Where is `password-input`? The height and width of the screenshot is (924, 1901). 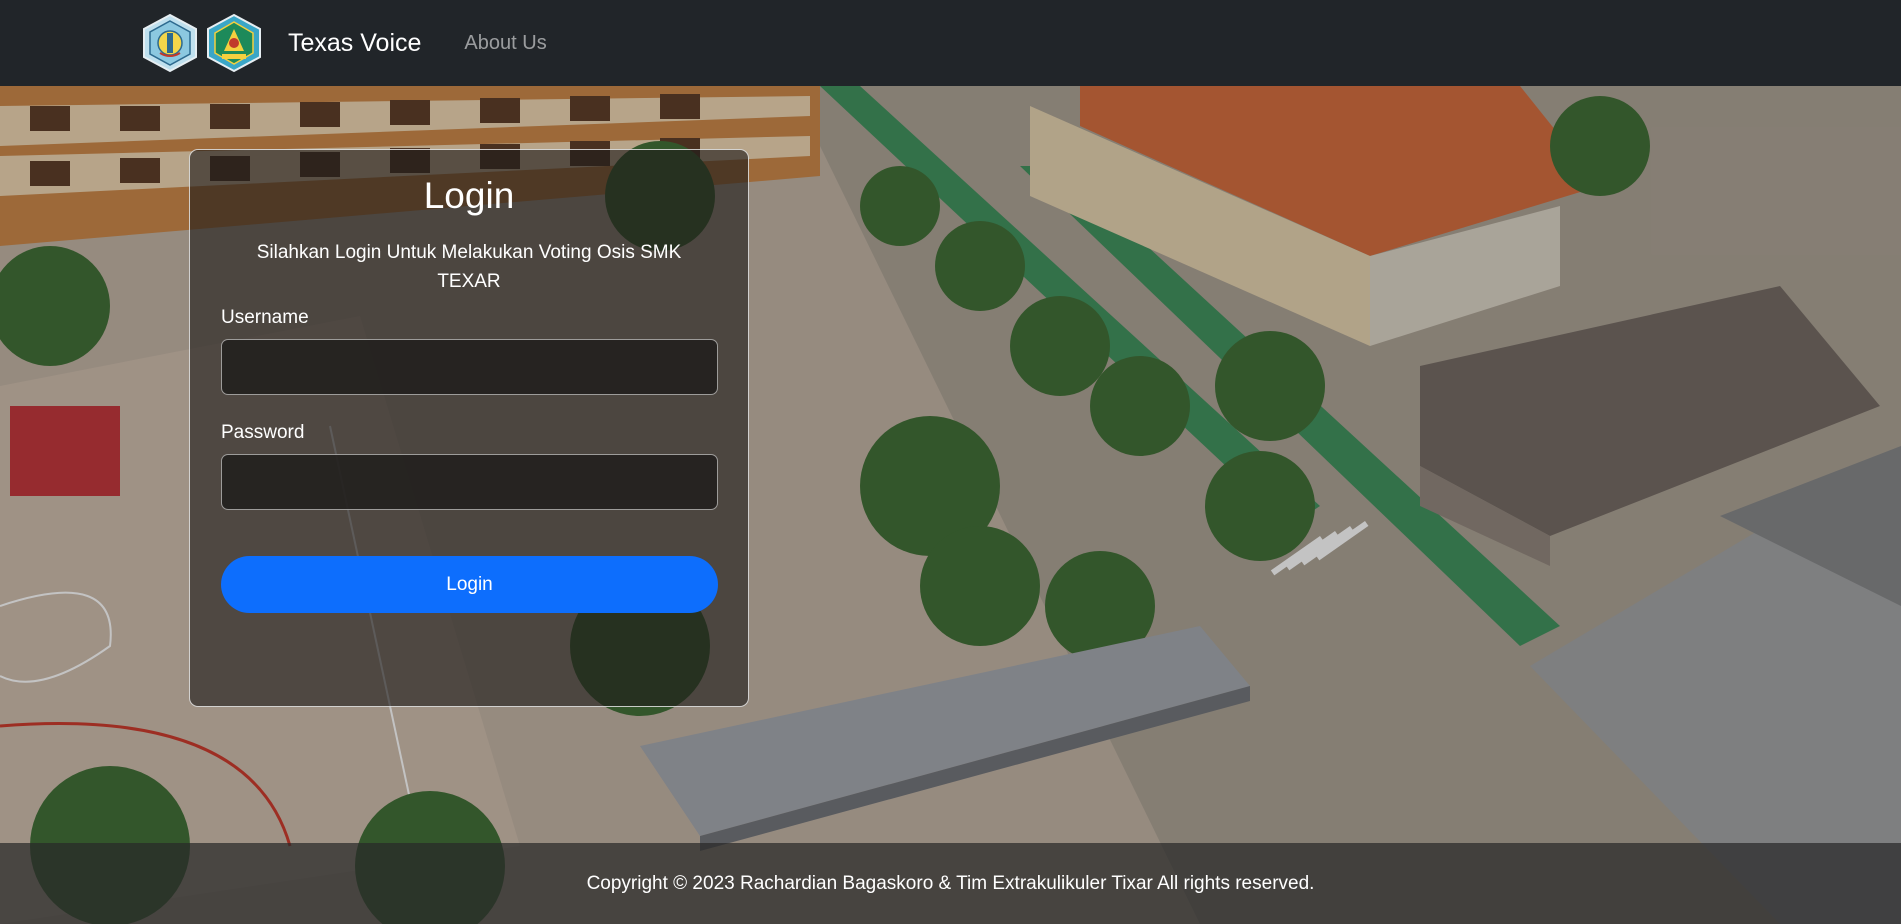
password-input is located at coordinates (469, 482).